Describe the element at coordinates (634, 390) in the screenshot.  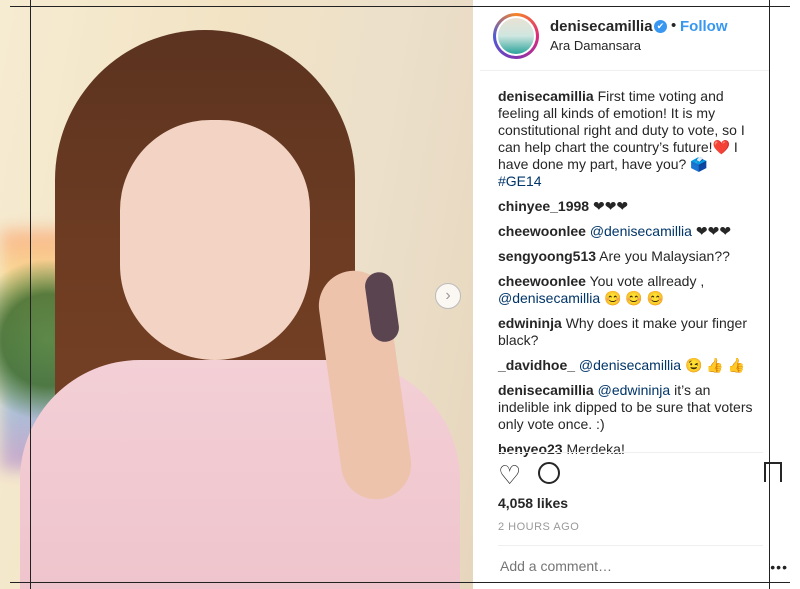
I see `comment-mention: @edwininja` at that location.